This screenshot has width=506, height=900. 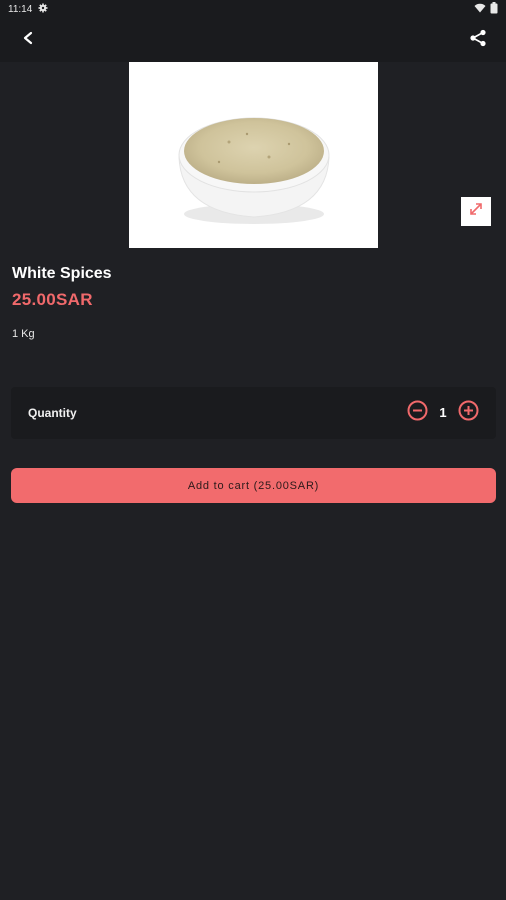 I want to click on status-bar: 11:14, so click(x=253, y=9).